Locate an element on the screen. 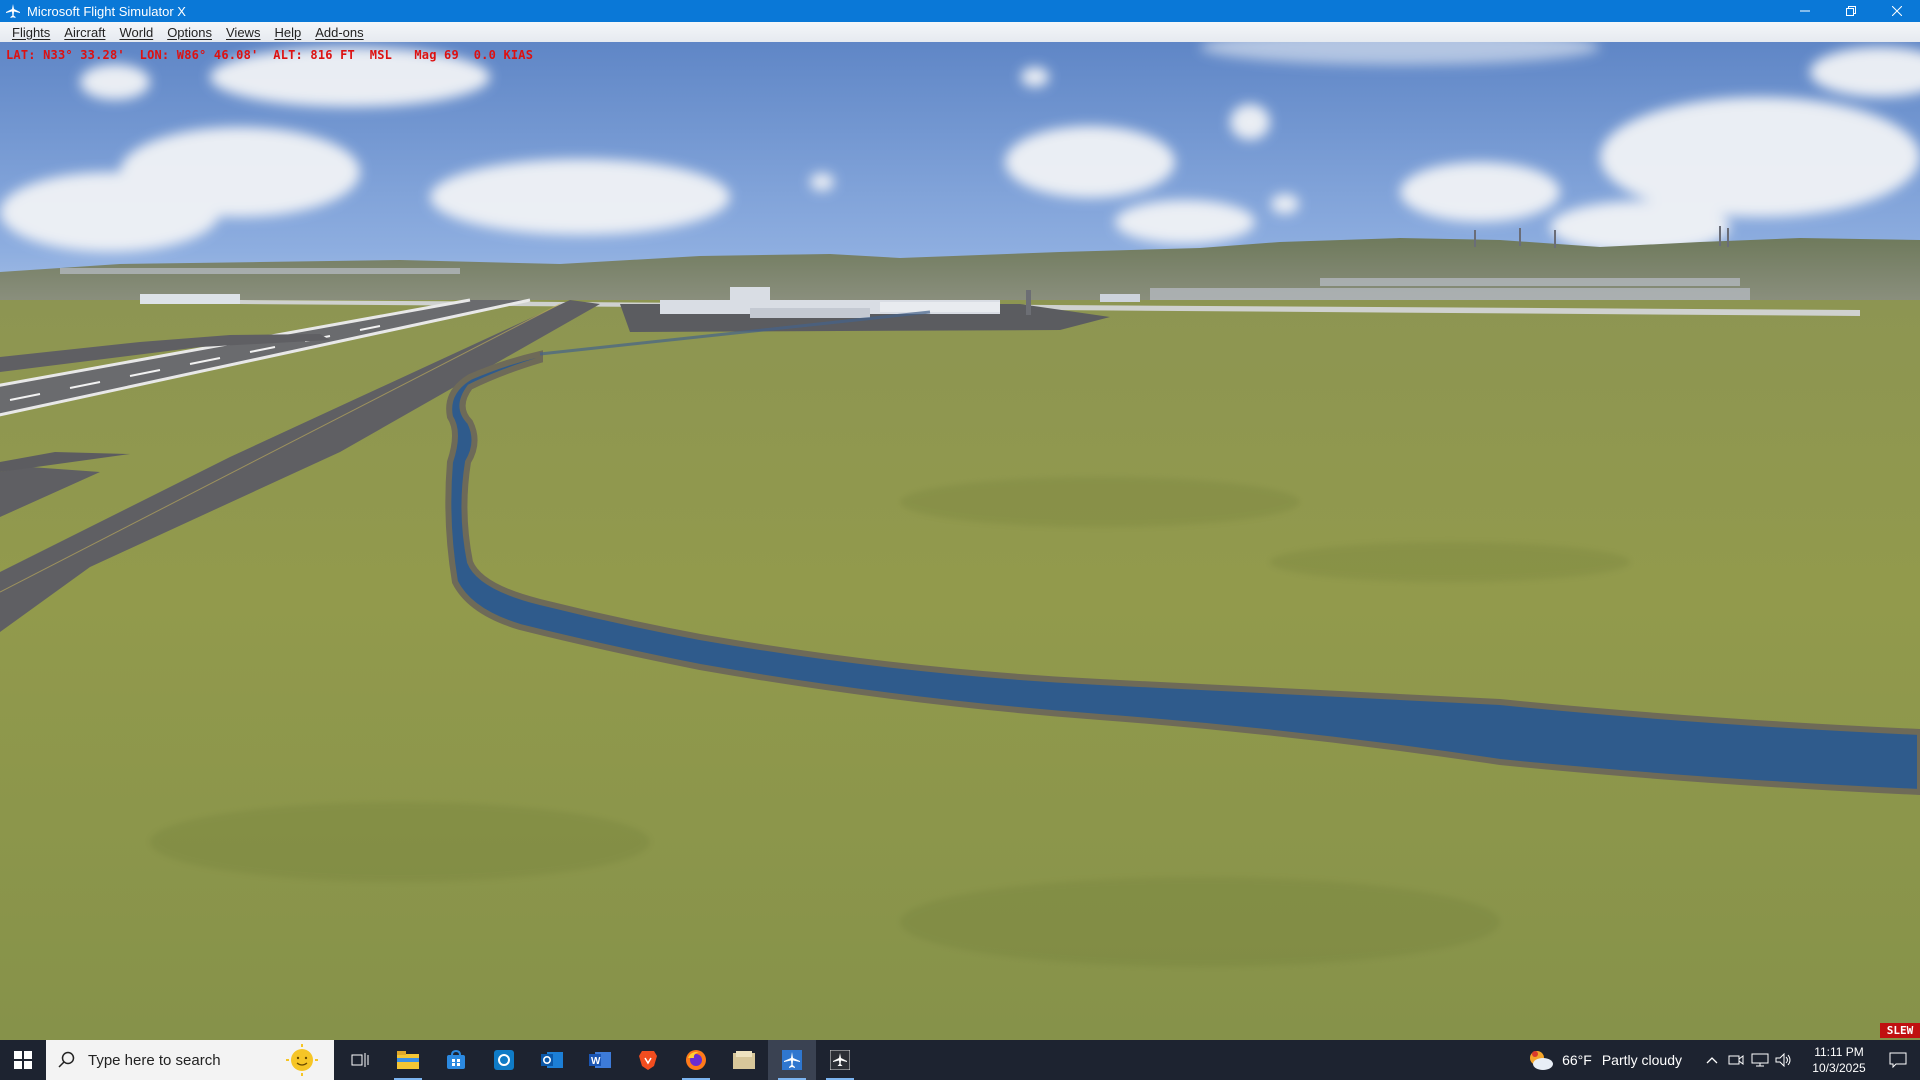  menu-flights: Flights is located at coordinates (31, 32).